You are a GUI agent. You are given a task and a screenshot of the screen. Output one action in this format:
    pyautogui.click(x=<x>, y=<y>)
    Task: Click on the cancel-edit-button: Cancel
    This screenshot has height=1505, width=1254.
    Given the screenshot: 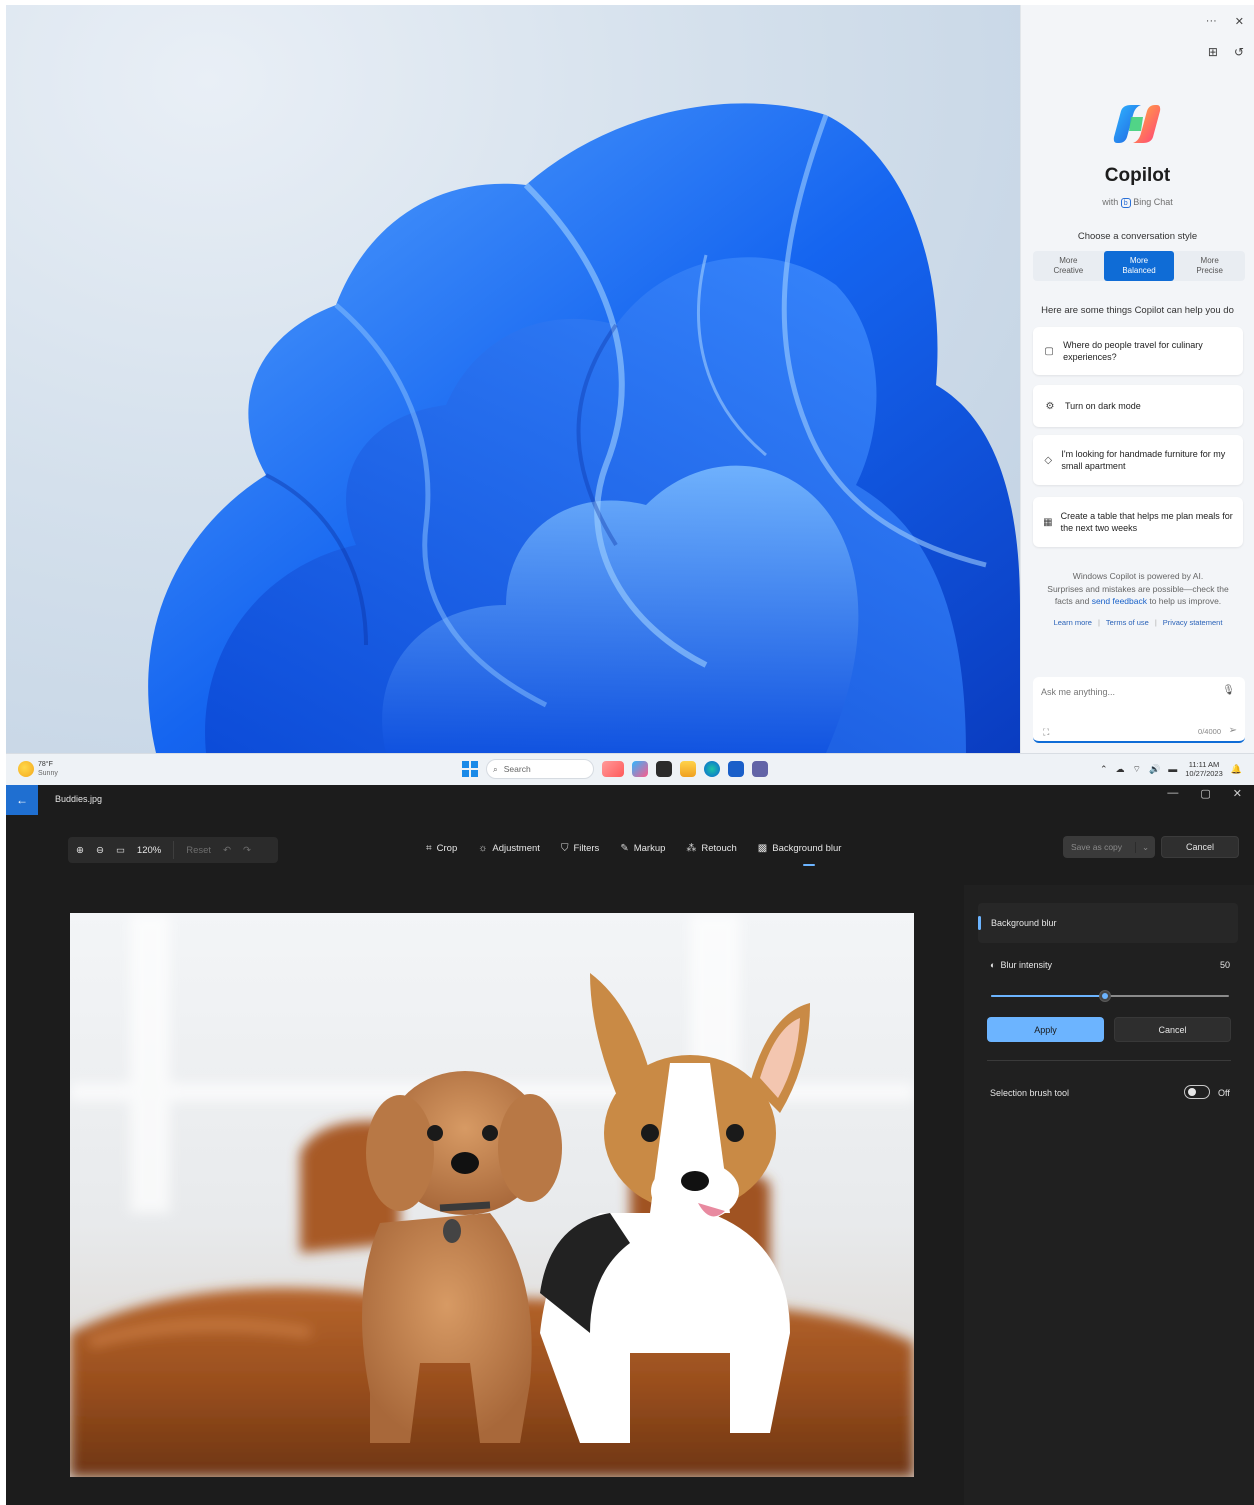 What is the action you would take?
    pyautogui.click(x=1200, y=847)
    